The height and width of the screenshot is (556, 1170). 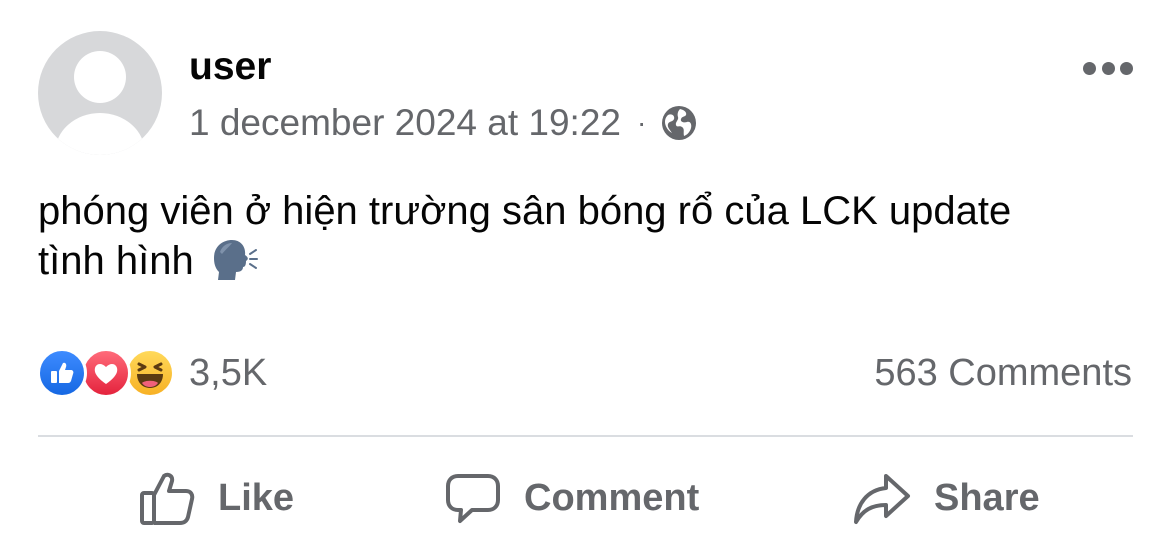 What do you see at coordinates (230, 67) in the screenshot?
I see `author-name: user` at bounding box center [230, 67].